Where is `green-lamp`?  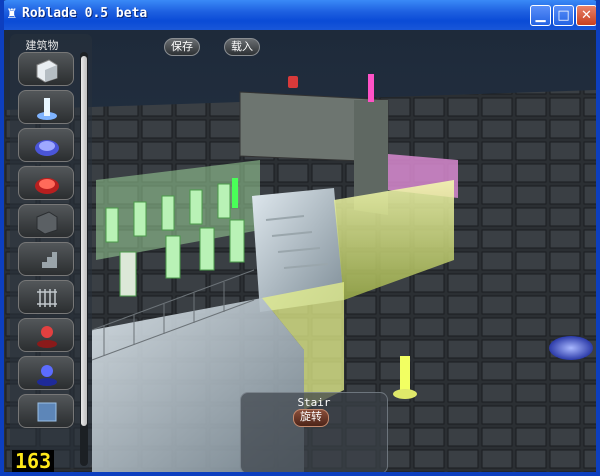 green-lamp is located at coordinates (235, 193).